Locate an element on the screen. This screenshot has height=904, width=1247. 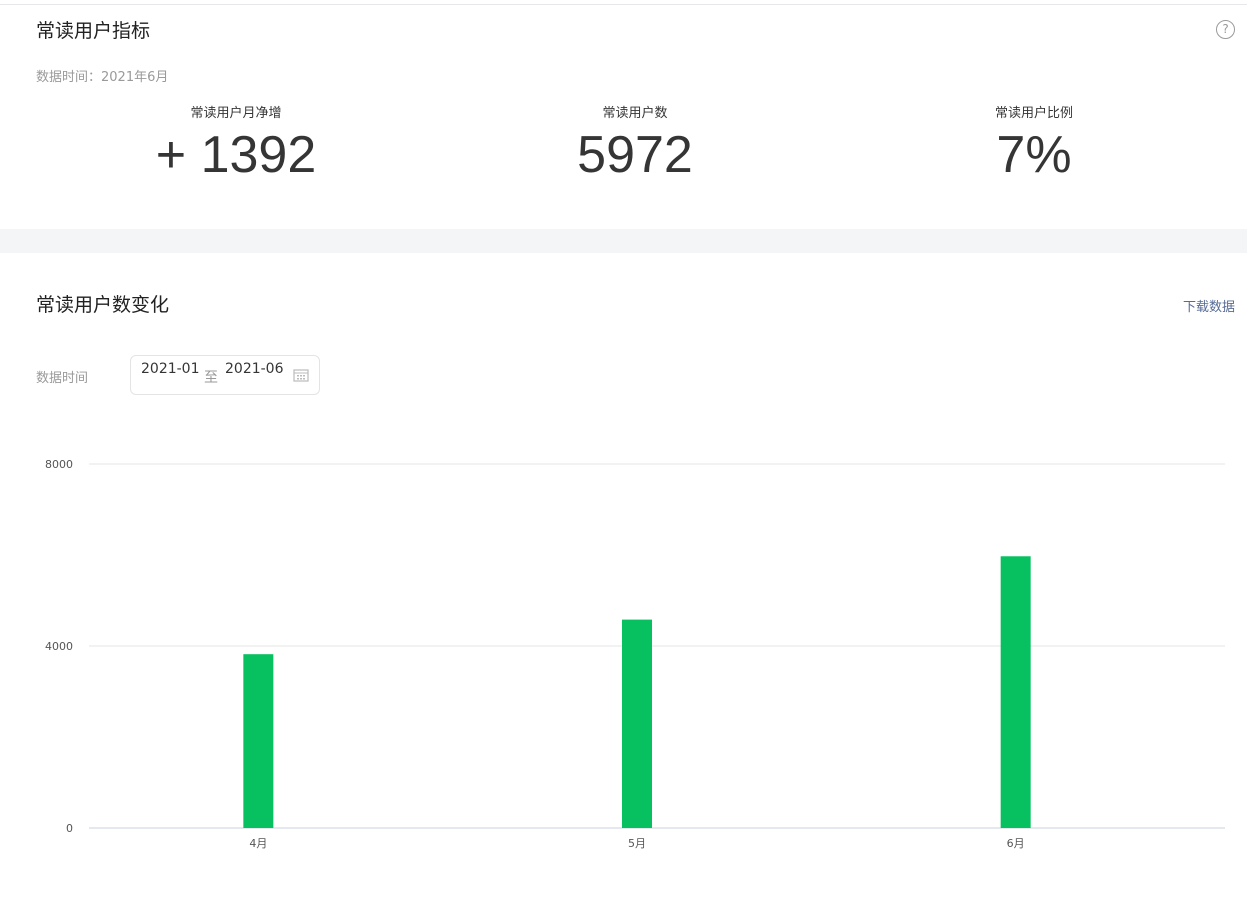
y-tick-label: 4000 is located at coordinates (59, 646).